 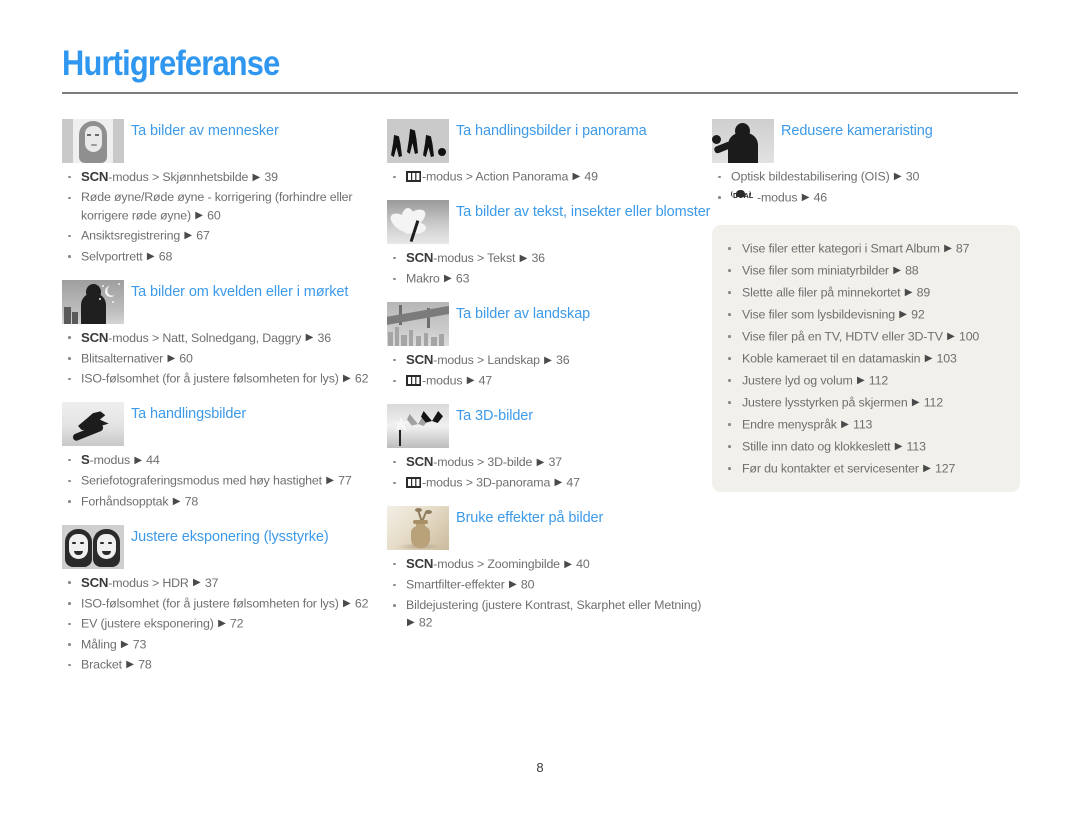 What do you see at coordinates (810, 176) in the screenshot?
I see `item-text: Optisk bildestabilisering (OIS)` at bounding box center [810, 176].